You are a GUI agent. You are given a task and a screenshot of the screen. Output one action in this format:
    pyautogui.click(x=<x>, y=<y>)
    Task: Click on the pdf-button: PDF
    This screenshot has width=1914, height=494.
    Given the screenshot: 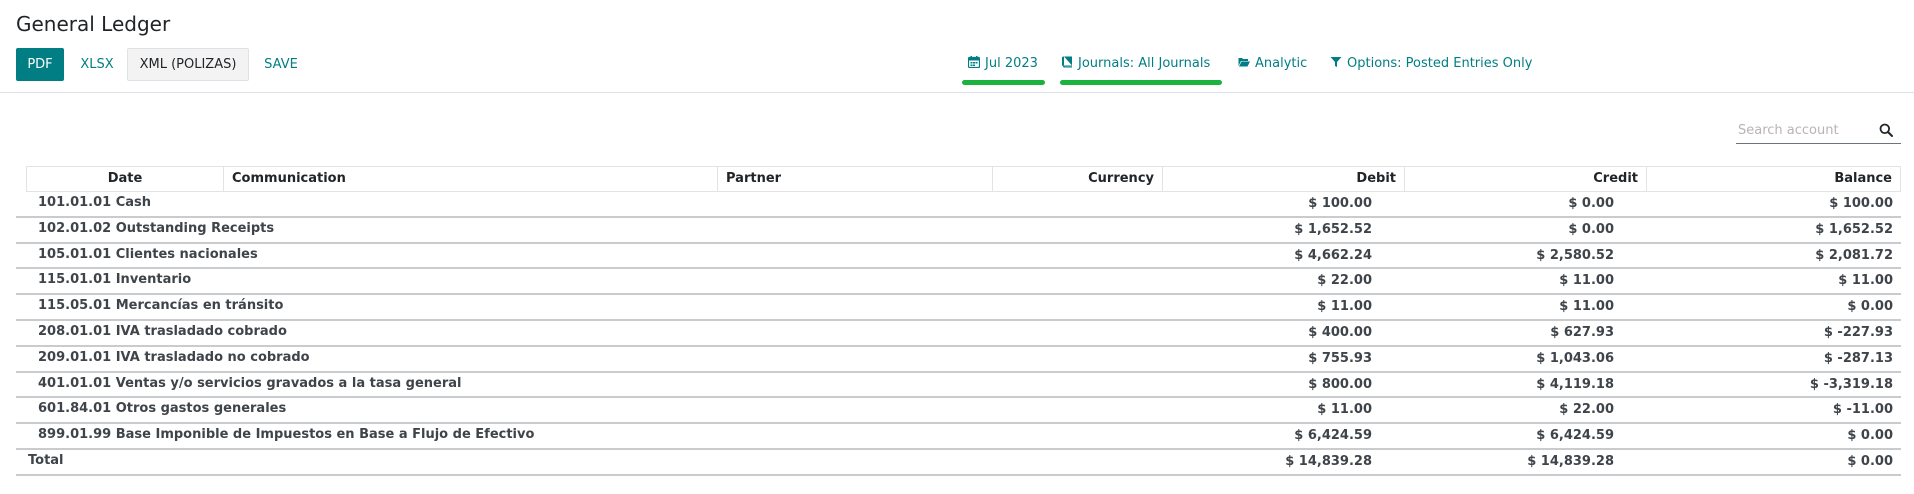 What is the action you would take?
    pyautogui.click(x=40, y=64)
    